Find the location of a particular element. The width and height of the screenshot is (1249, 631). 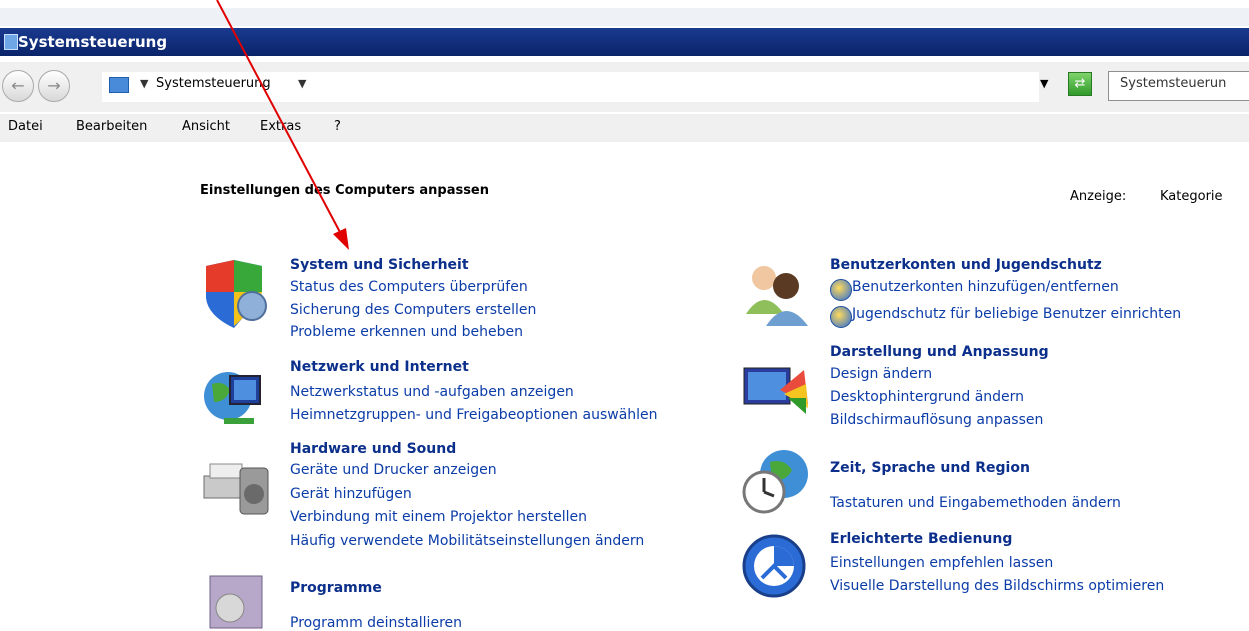

address-dropdown-icon: ▼ is located at coordinates (1044, 83).